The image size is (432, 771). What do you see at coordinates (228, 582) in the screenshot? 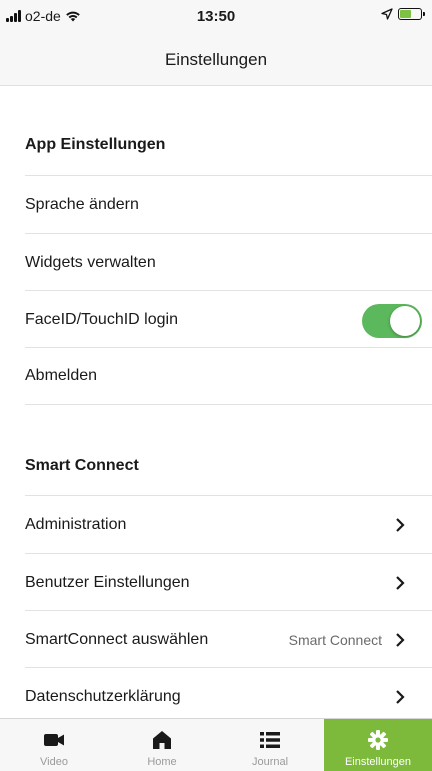
I see `row-user-settings: Benutzer Einstellungen` at bounding box center [228, 582].